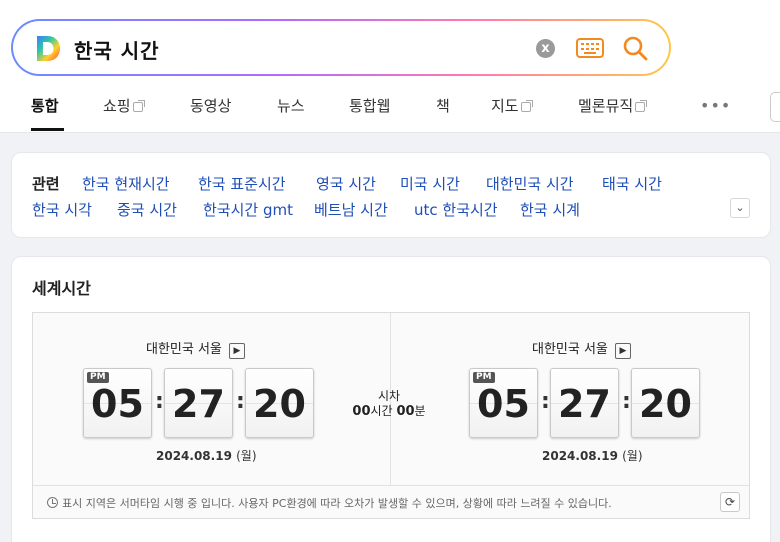 Image resolution: width=780 pixels, height=542 pixels. I want to click on tab-melon-music: 멜론뮤직, so click(613, 105).